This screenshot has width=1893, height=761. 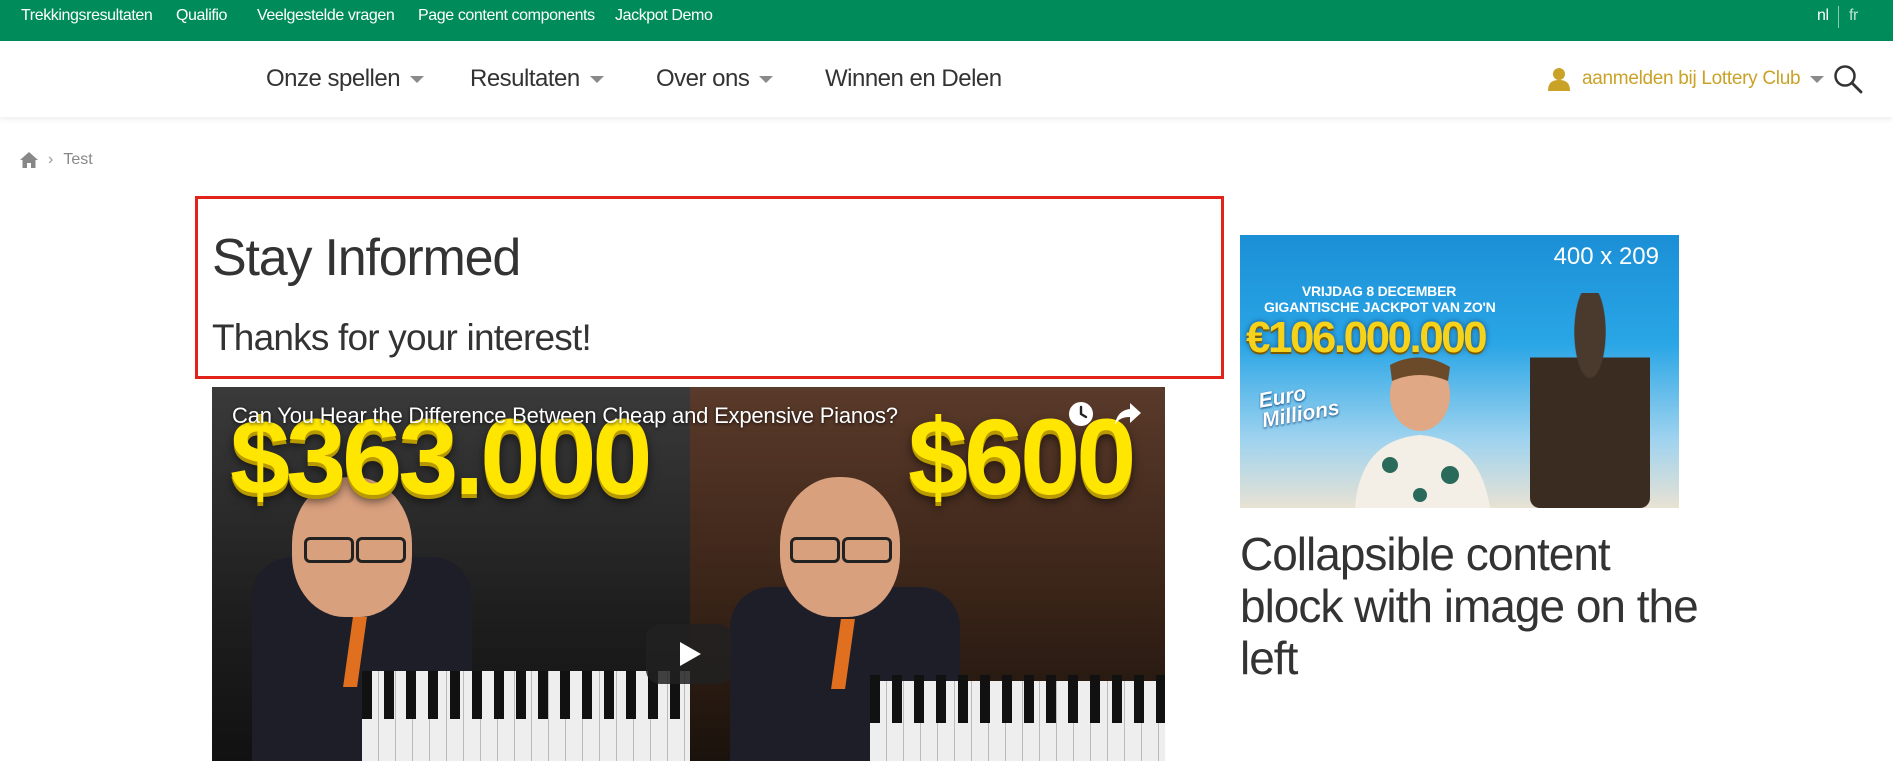 What do you see at coordinates (1299, 406) in the screenshot?
I see `euromillions-logo: Euro Millions` at bounding box center [1299, 406].